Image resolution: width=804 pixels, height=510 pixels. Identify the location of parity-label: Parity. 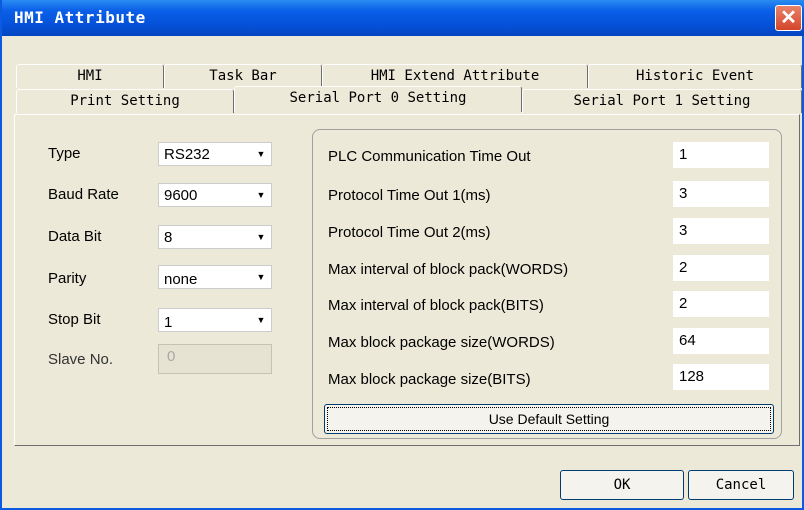
(67, 278).